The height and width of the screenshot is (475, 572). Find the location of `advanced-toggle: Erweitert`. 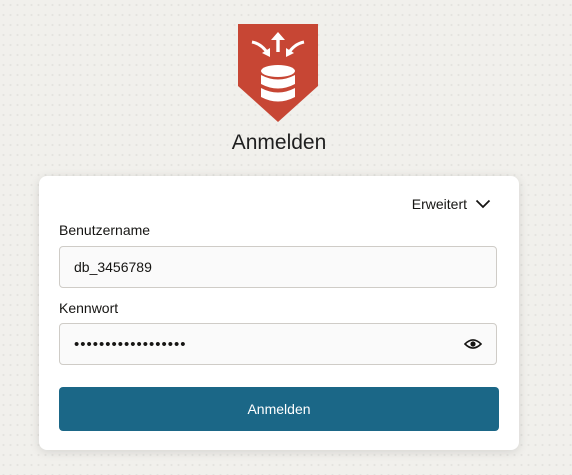

advanced-toggle: Erweitert is located at coordinates (451, 204).